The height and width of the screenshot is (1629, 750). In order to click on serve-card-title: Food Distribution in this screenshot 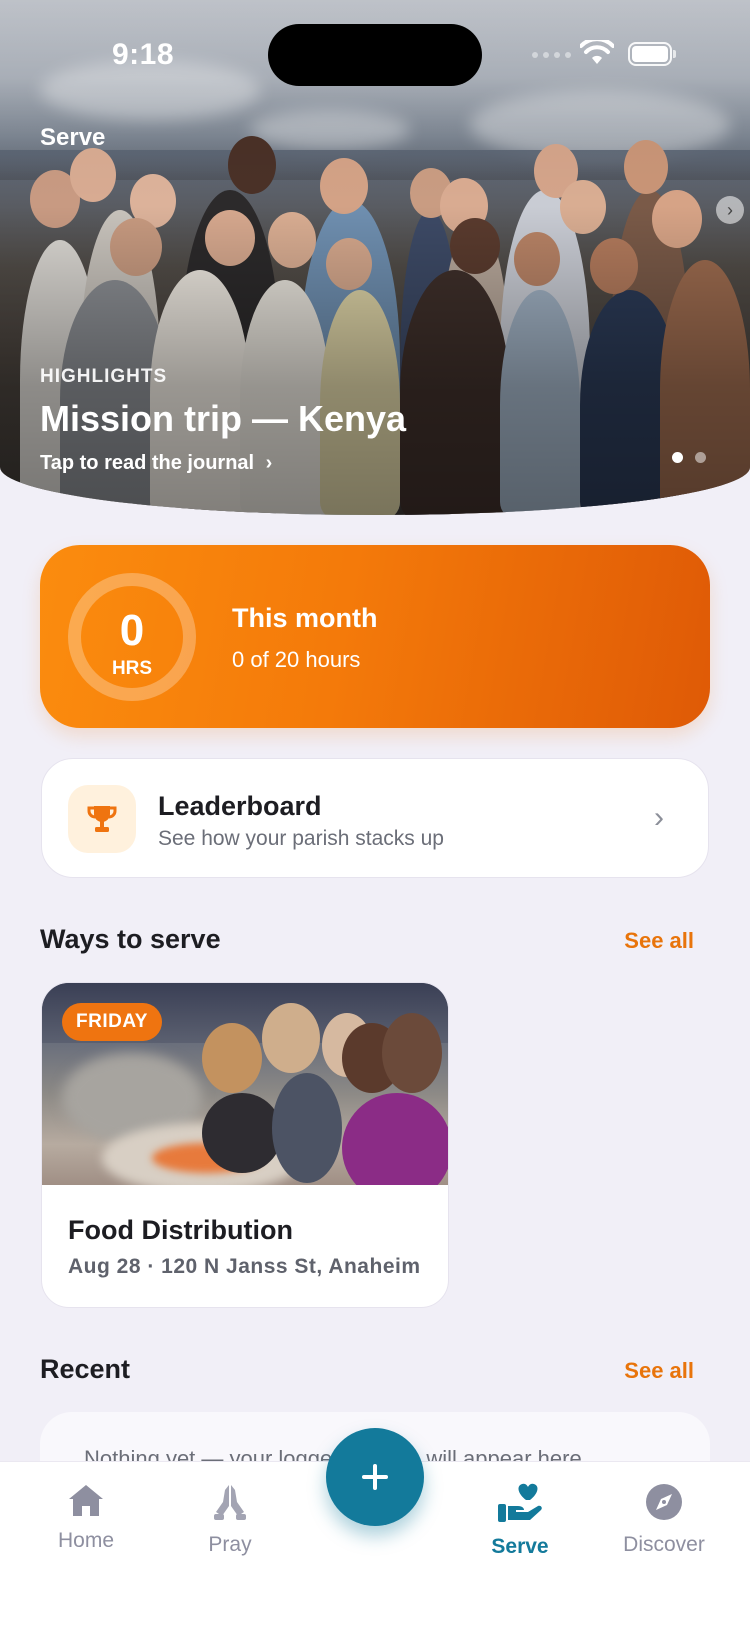, I will do `click(180, 1230)`.